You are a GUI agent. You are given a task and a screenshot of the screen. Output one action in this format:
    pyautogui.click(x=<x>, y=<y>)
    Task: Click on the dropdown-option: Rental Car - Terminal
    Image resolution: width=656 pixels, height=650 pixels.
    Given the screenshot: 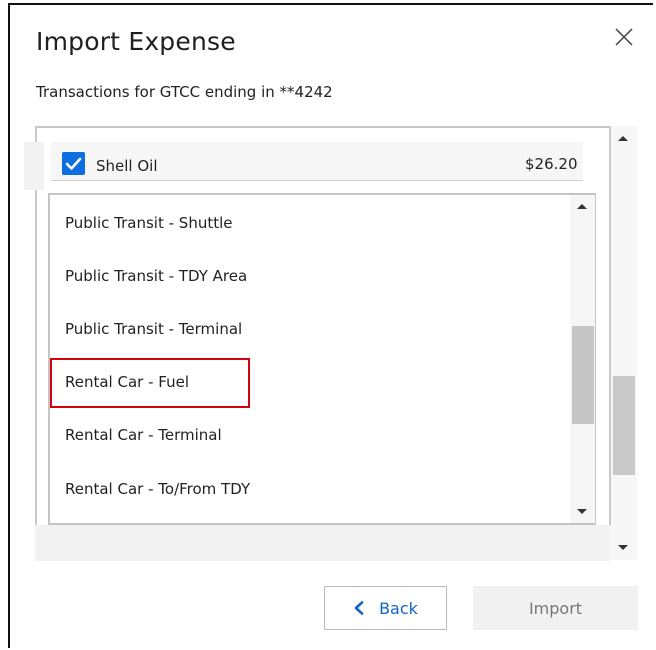 What is the action you would take?
    pyautogui.click(x=143, y=435)
    